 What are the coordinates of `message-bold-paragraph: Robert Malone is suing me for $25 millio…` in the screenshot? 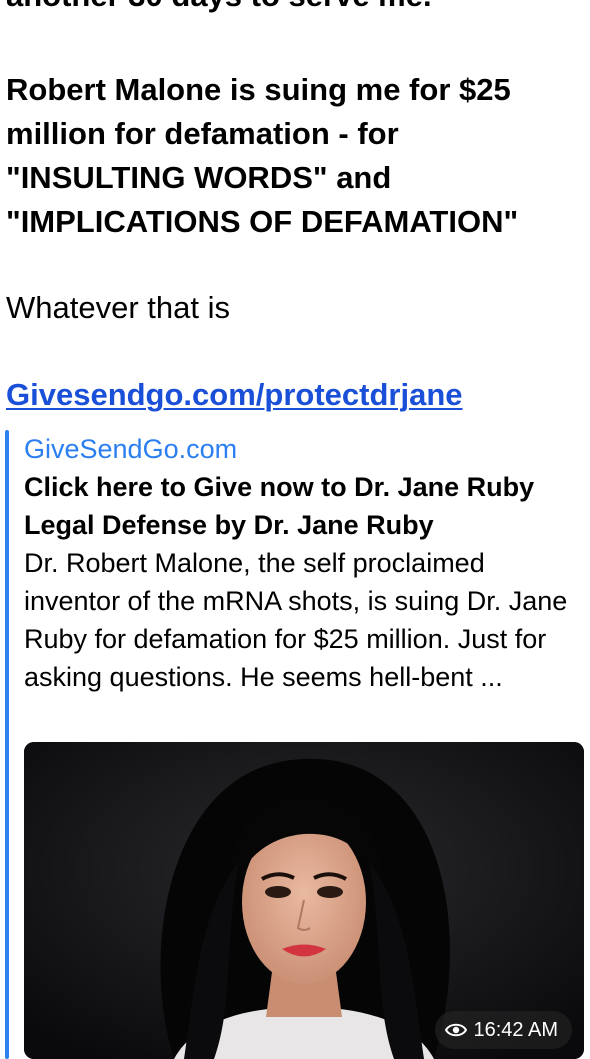 It's located at (262, 155).